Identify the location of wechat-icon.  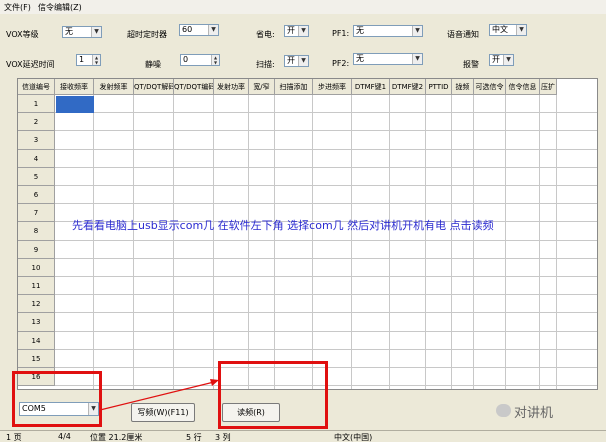
(503, 410).